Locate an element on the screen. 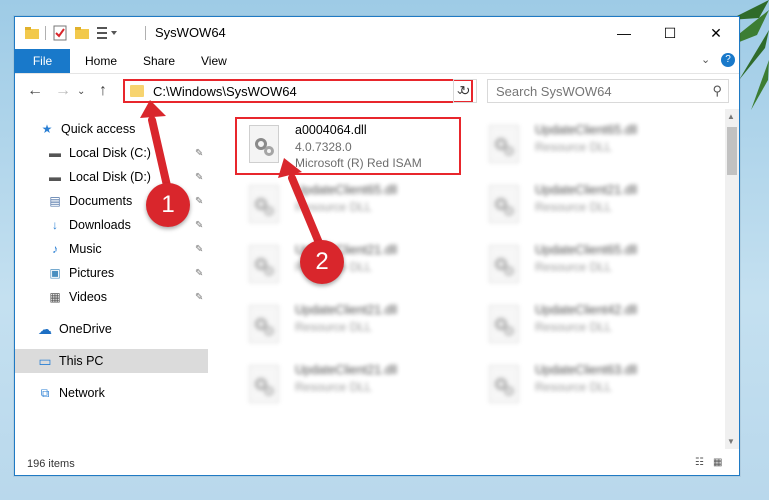  sidebar-item-label: Documents is located at coordinates (101, 201).